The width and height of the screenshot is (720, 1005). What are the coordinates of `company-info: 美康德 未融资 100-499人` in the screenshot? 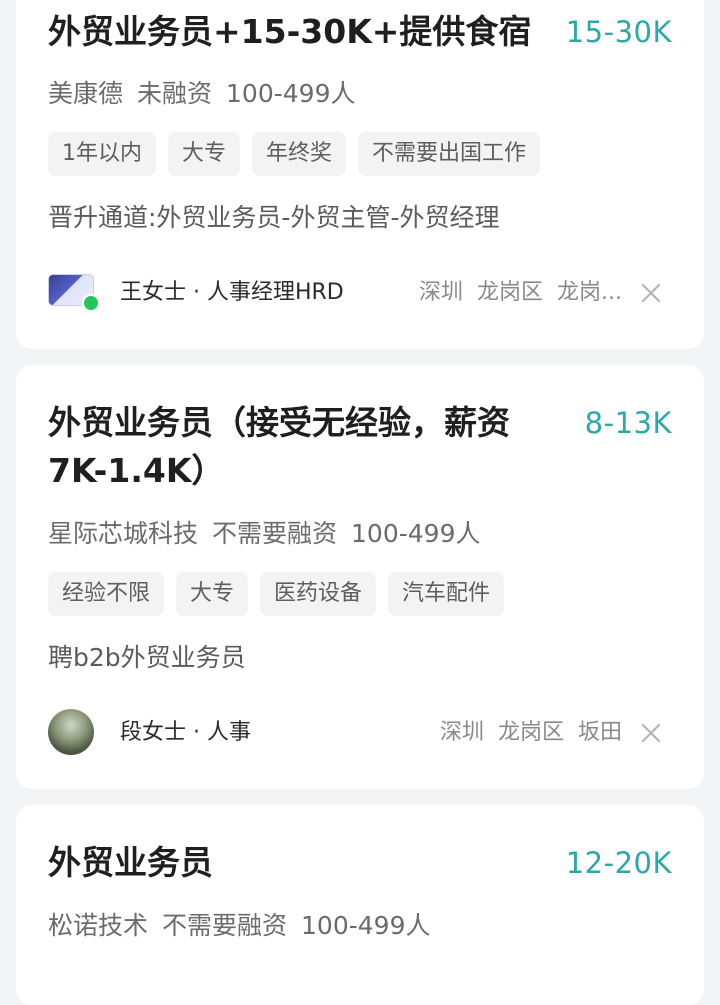 It's located at (209, 94).